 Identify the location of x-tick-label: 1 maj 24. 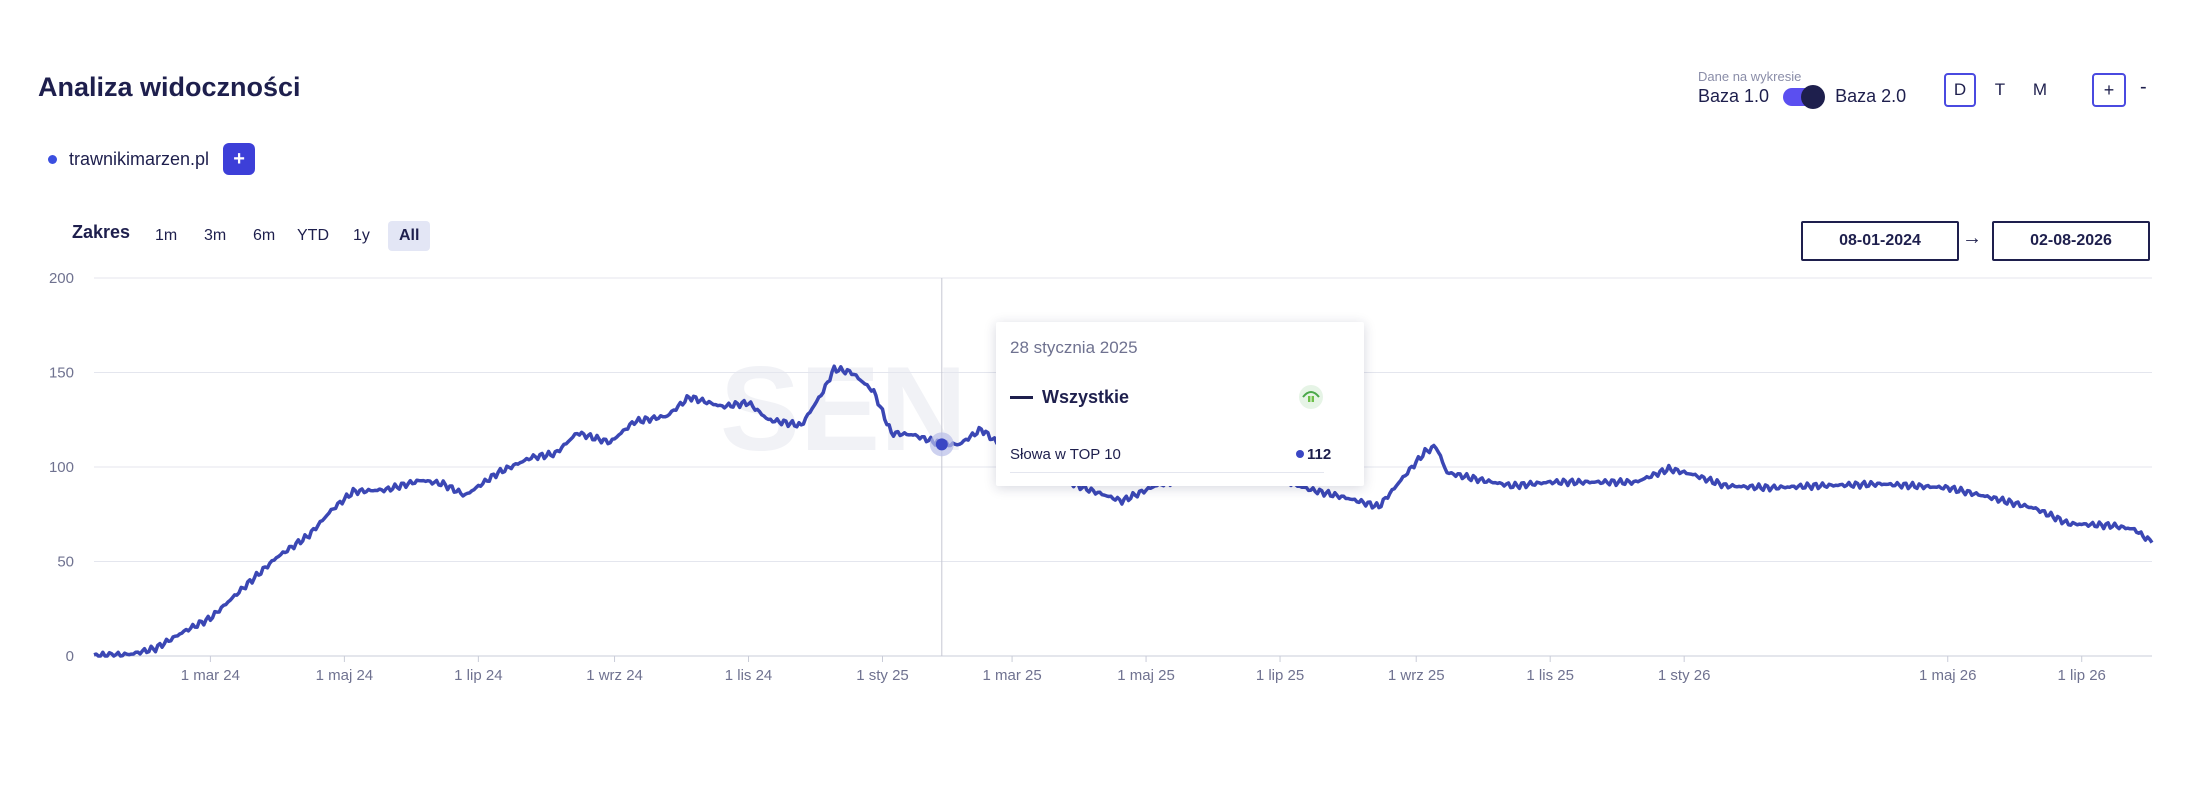
(345, 675).